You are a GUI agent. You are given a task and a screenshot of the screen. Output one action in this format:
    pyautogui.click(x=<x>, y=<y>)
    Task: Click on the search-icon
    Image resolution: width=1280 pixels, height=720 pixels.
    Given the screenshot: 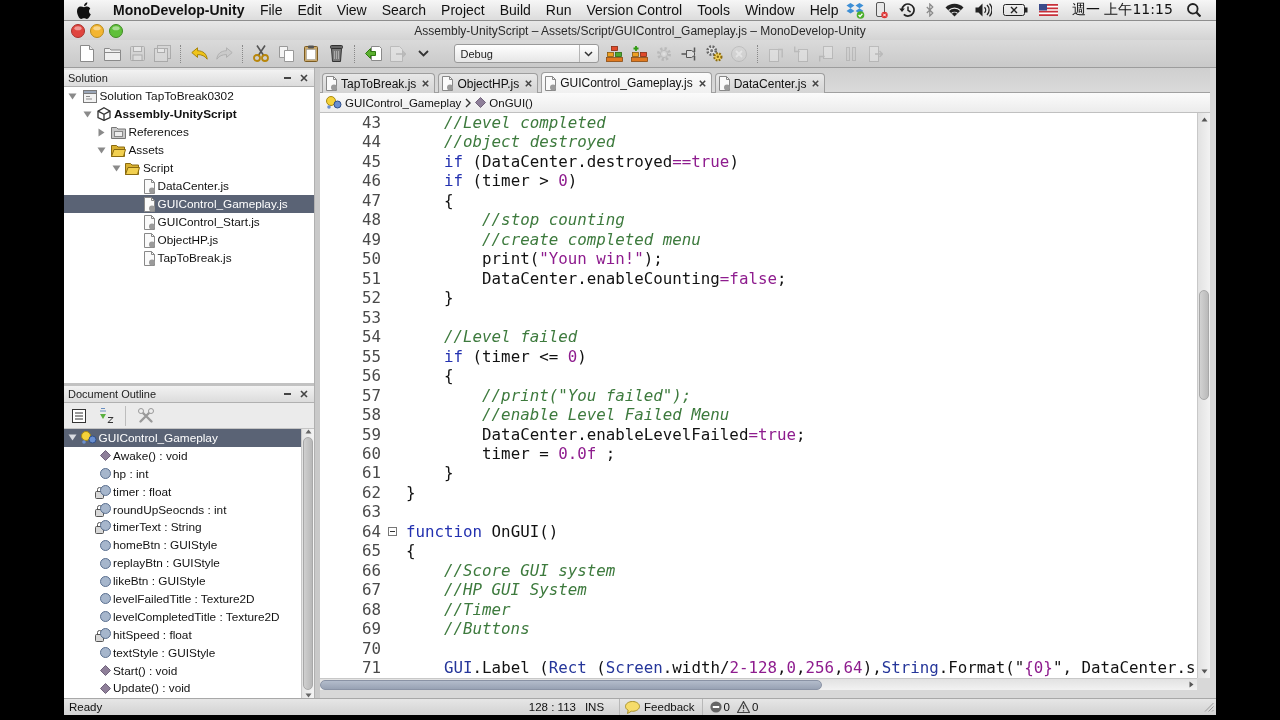 What is the action you would take?
    pyautogui.click(x=1193, y=10)
    